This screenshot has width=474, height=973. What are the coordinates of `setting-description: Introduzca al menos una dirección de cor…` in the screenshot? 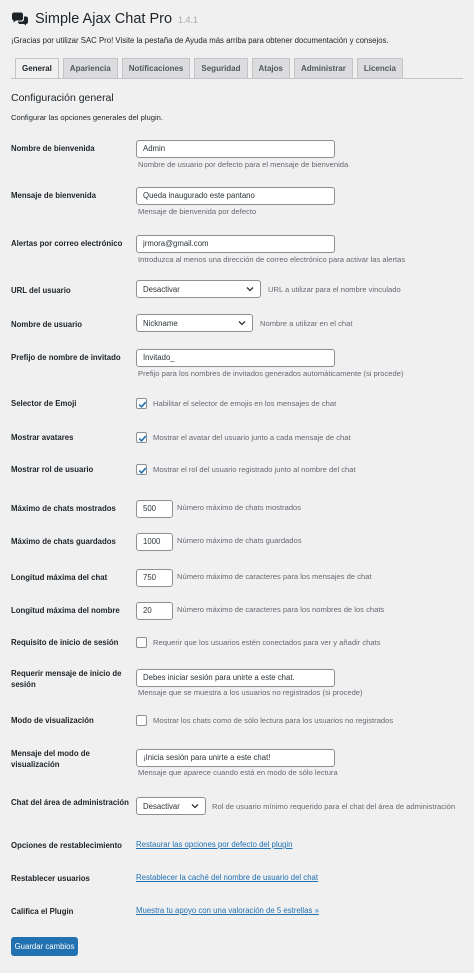 It's located at (272, 259).